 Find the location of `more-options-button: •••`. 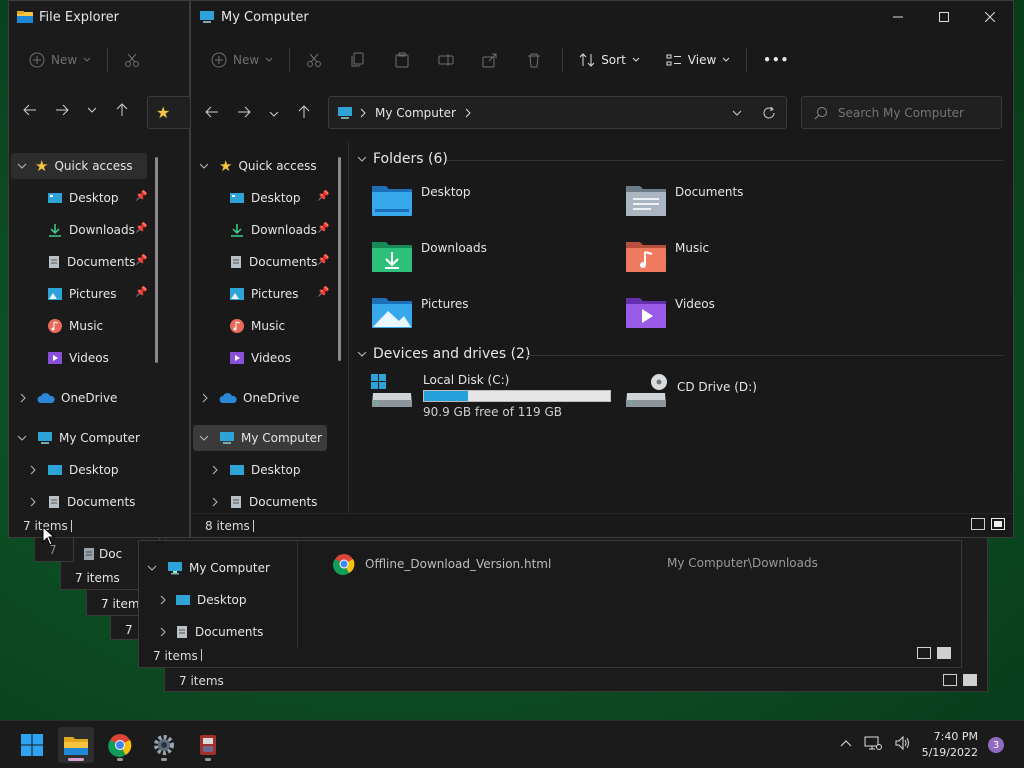

more-options-button: ••• is located at coordinates (776, 60).